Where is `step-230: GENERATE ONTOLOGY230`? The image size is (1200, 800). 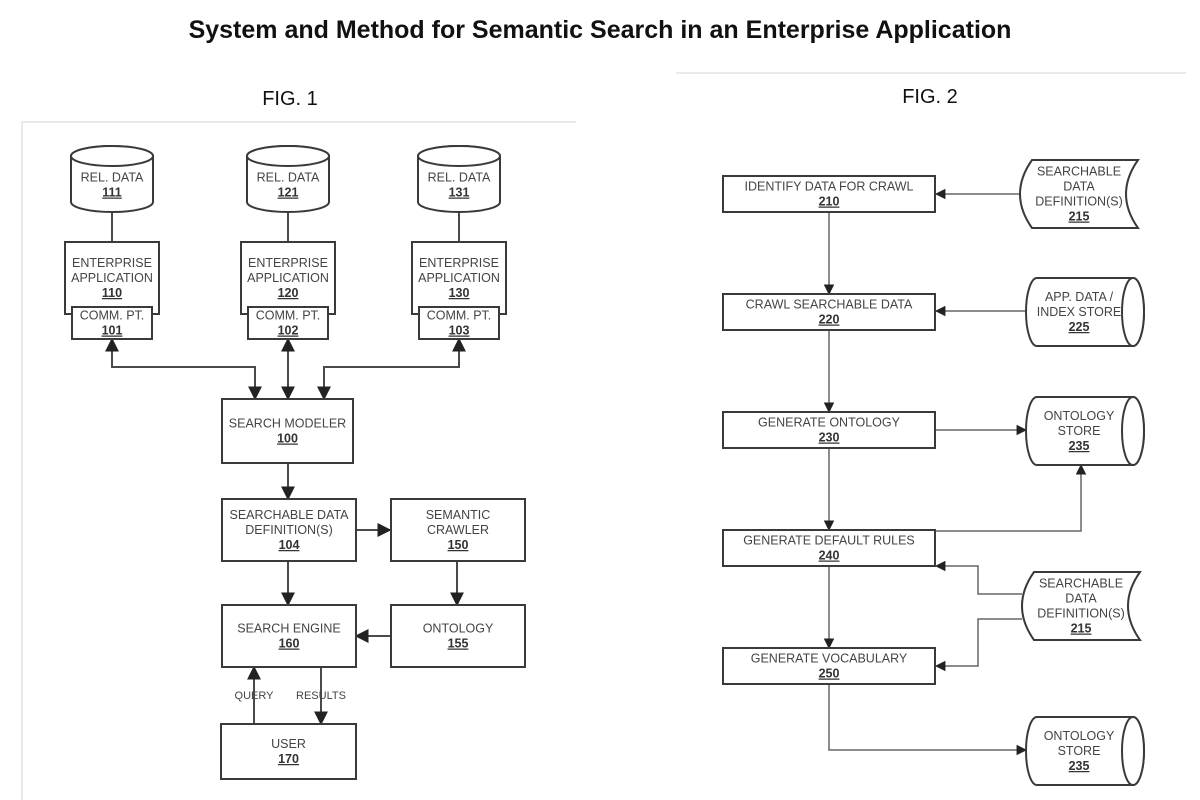
step-230: GENERATE ONTOLOGY230 is located at coordinates (829, 430).